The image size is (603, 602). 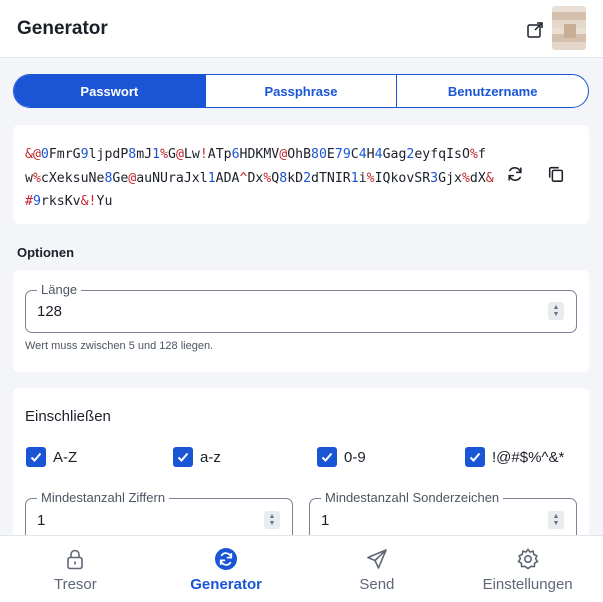 I want to click on password-segment: &!, so click(x=88, y=201).